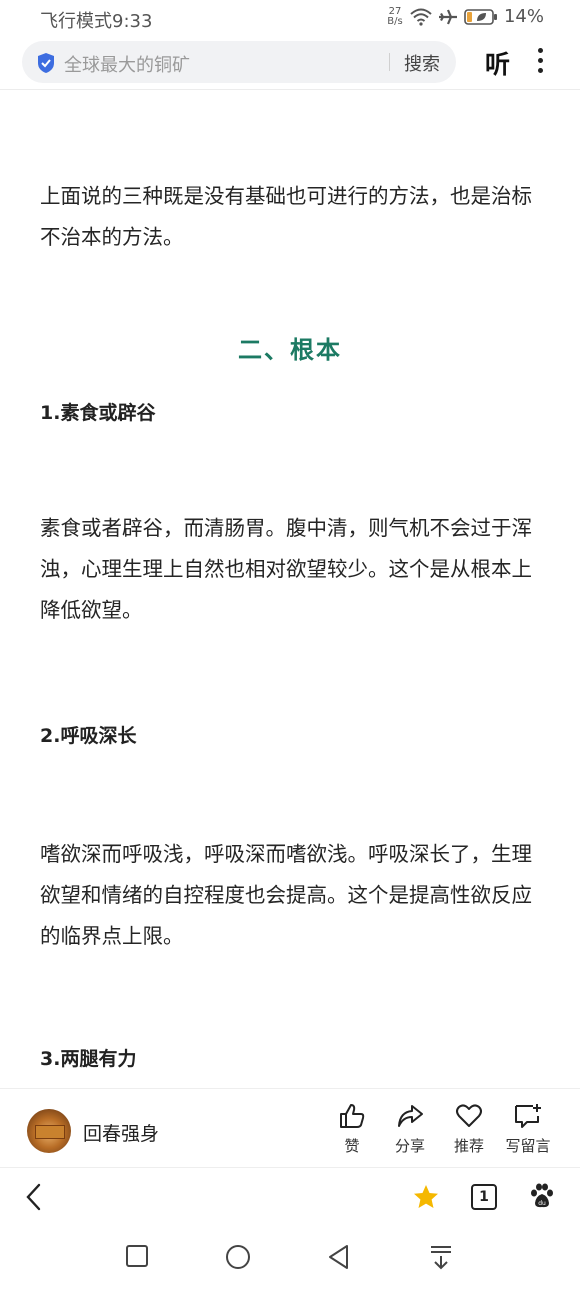  I want to click on notification-shade-icon, so click(441, 1259).